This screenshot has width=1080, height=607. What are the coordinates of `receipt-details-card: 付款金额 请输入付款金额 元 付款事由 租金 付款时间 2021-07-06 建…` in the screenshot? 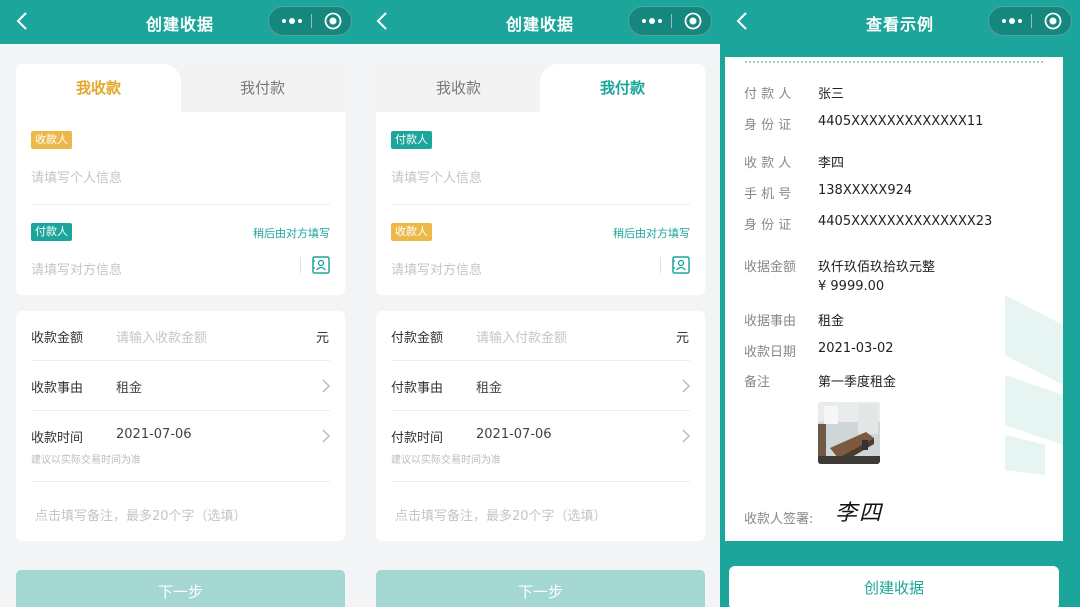 It's located at (540, 426).